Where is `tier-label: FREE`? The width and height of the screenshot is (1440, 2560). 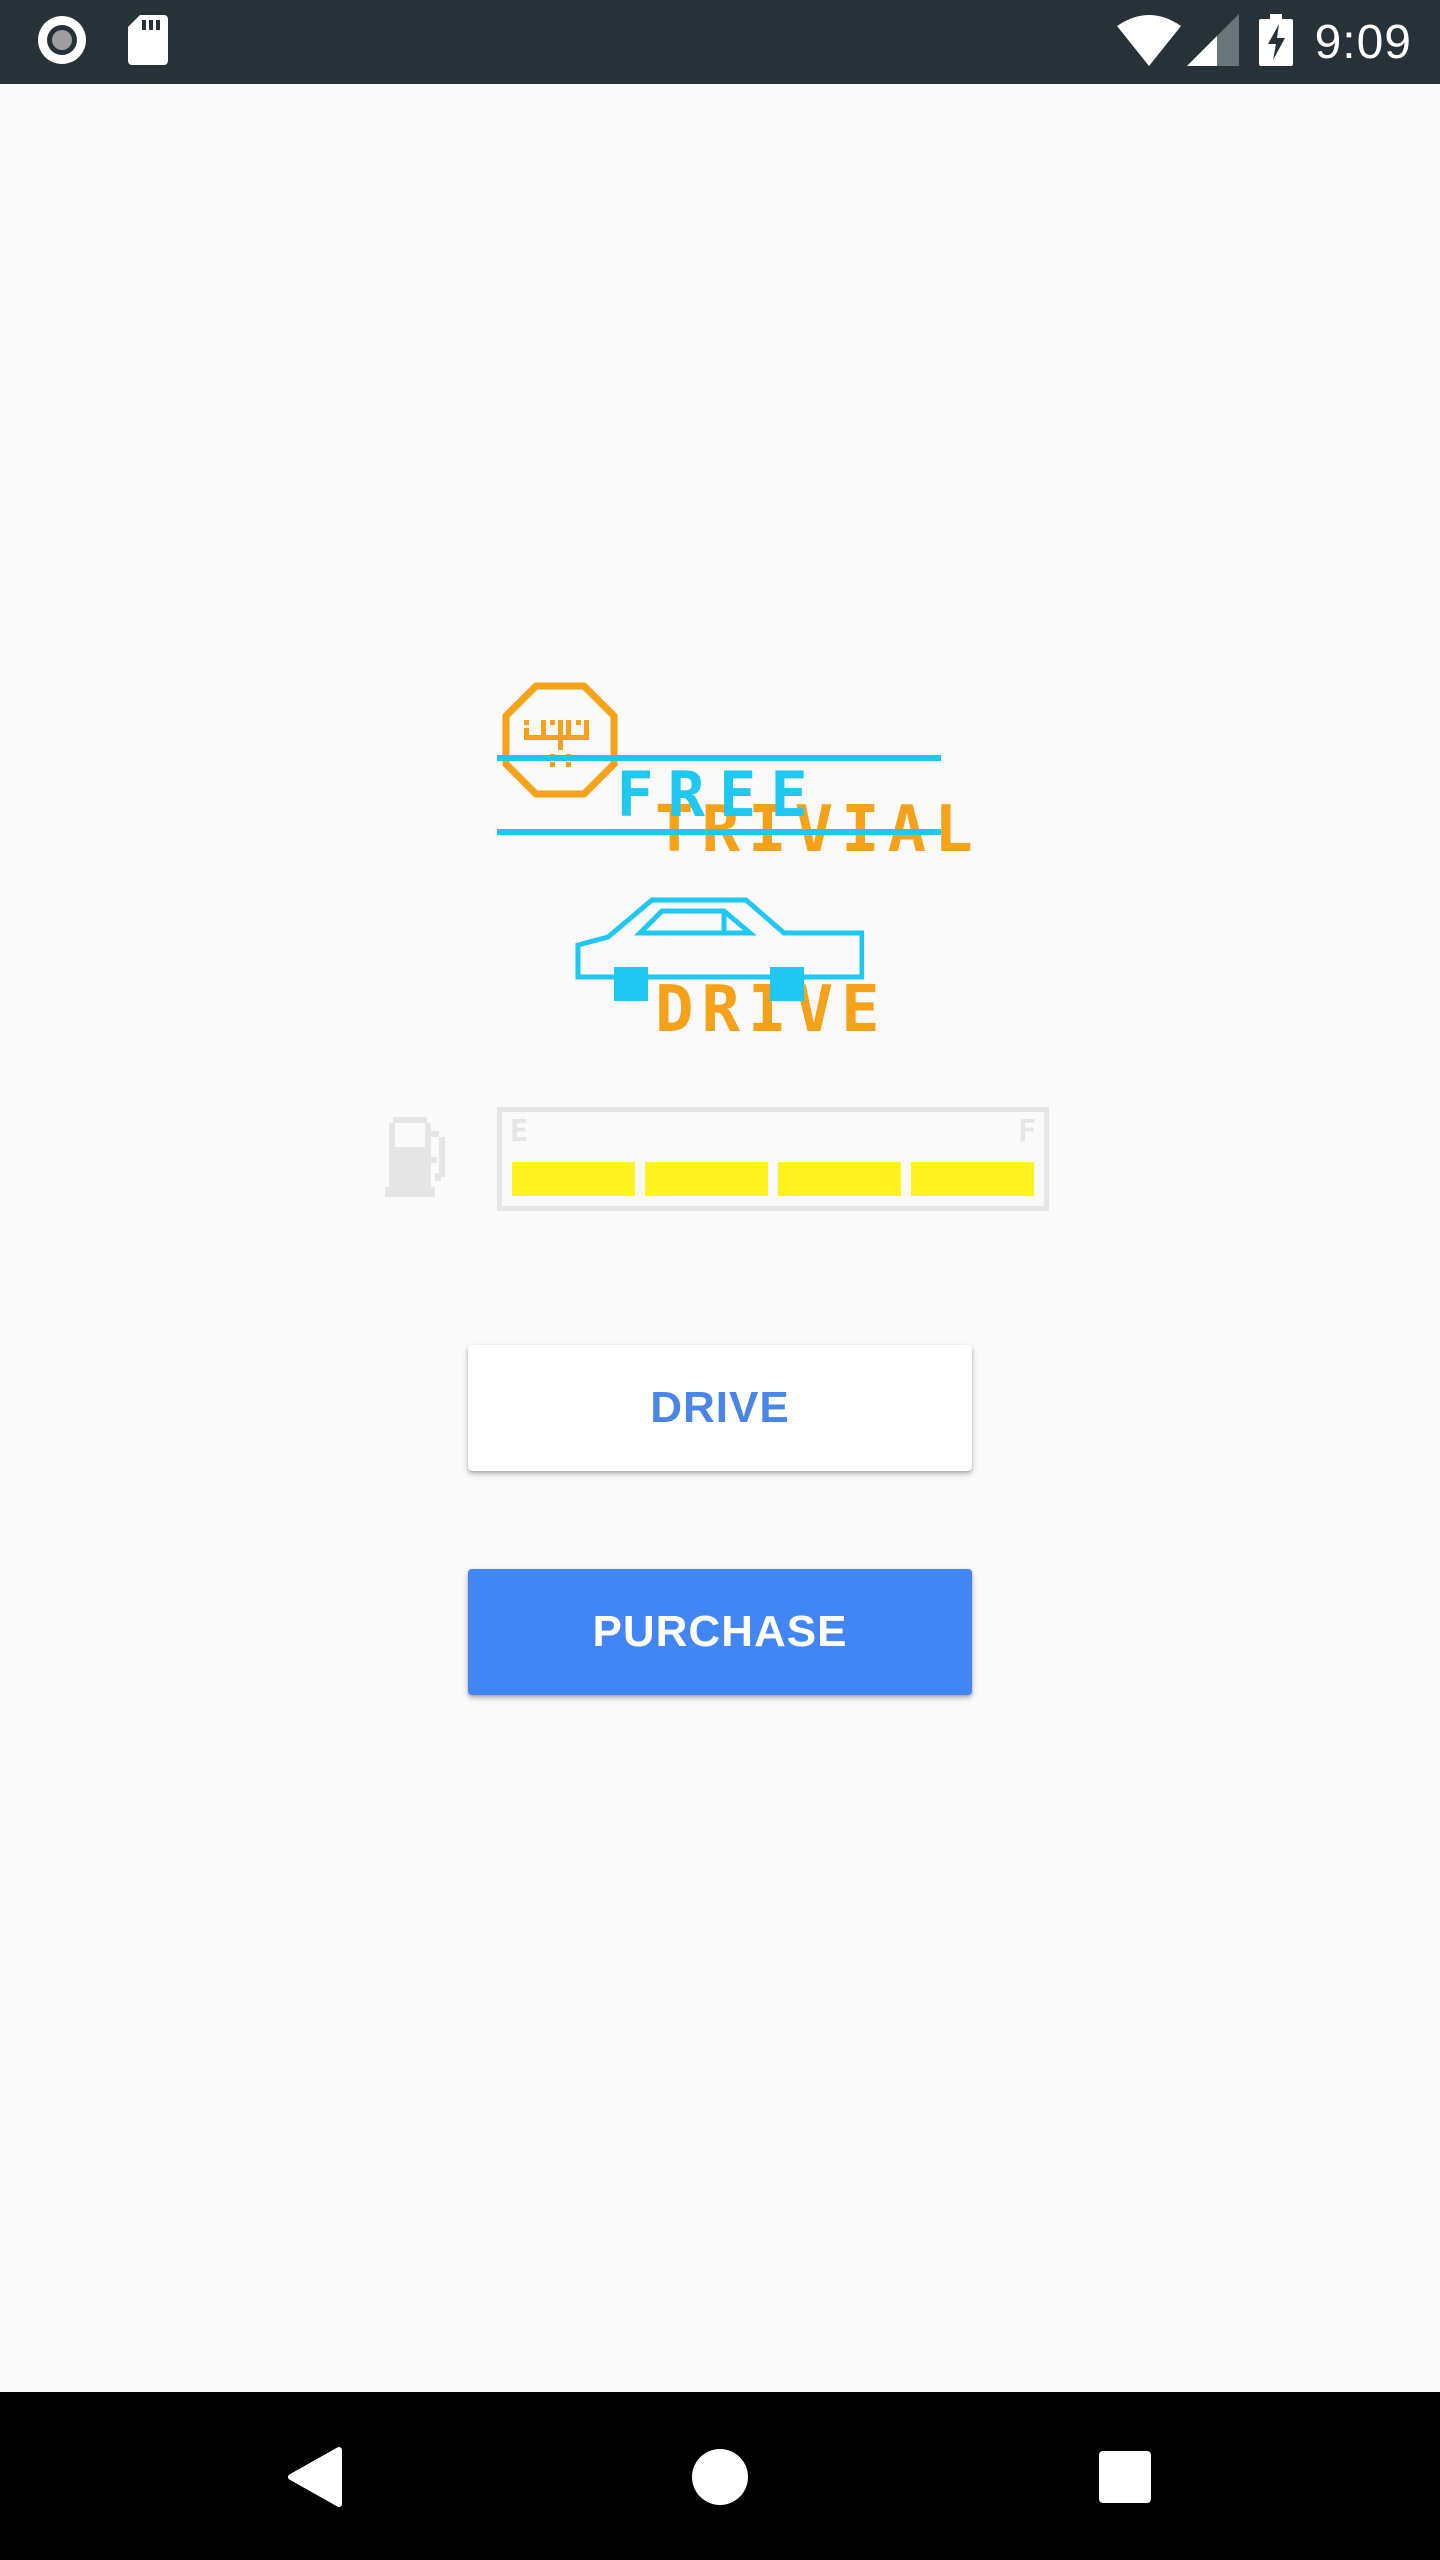 tier-label: FREE is located at coordinates (719, 794).